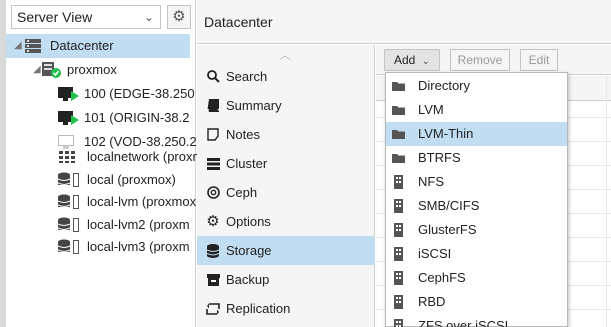 The width and height of the screenshot is (611, 327). What do you see at coordinates (431, 109) in the screenshot?
I see `menu-item-label: LVM` at bounding box center [431, 109].